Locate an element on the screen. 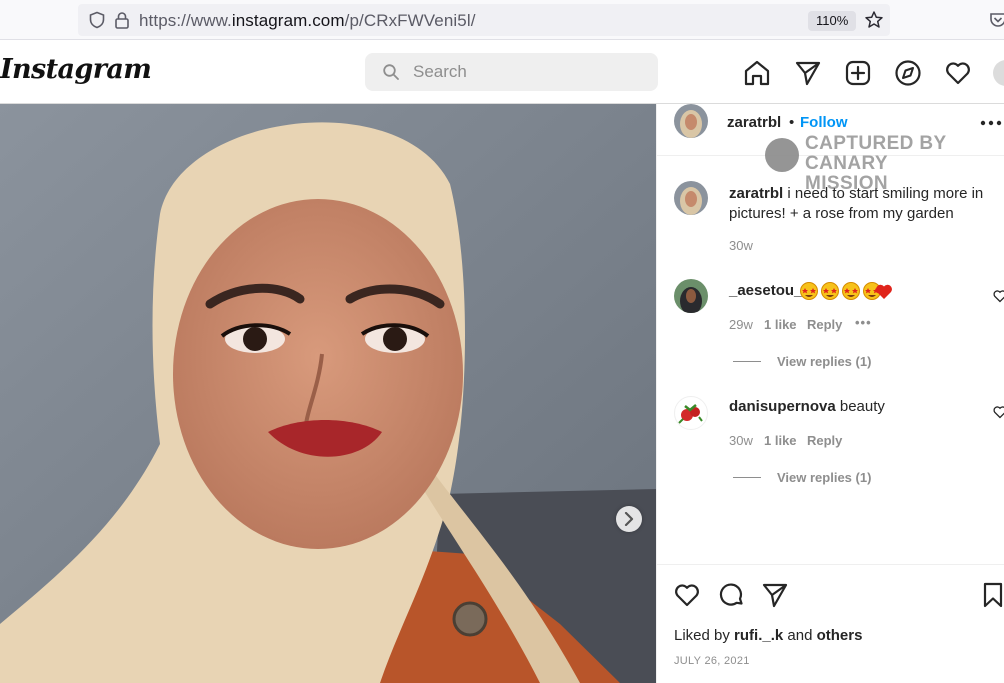 This screenshot has width=1004, height=683. zoom-level-badge: 110% is located at coordinates (832, 21).